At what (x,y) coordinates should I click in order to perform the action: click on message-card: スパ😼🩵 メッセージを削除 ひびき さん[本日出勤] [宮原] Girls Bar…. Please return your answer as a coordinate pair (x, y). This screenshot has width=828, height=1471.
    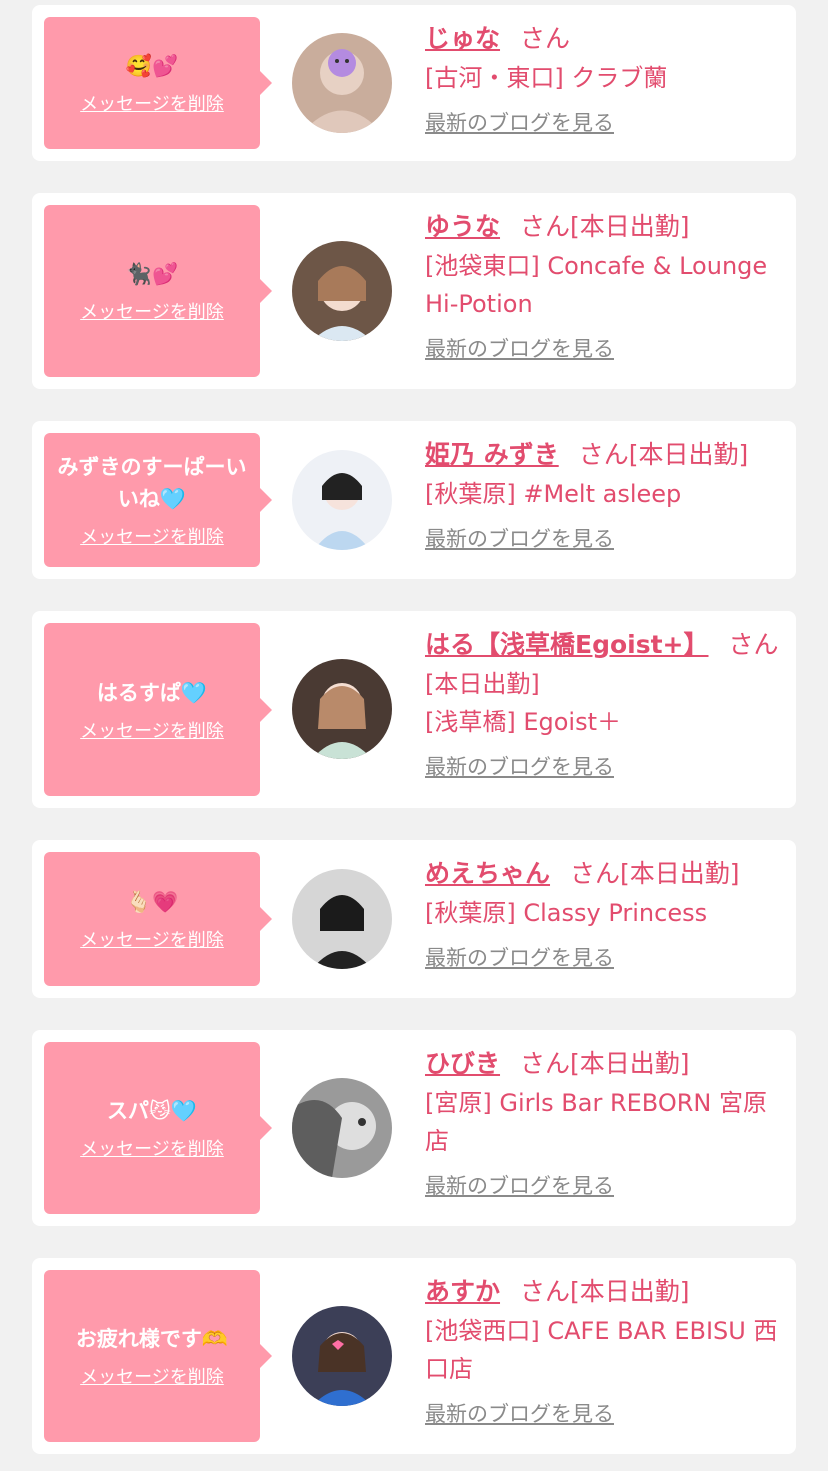
    Looking at the image, I should click on (414, 1128).